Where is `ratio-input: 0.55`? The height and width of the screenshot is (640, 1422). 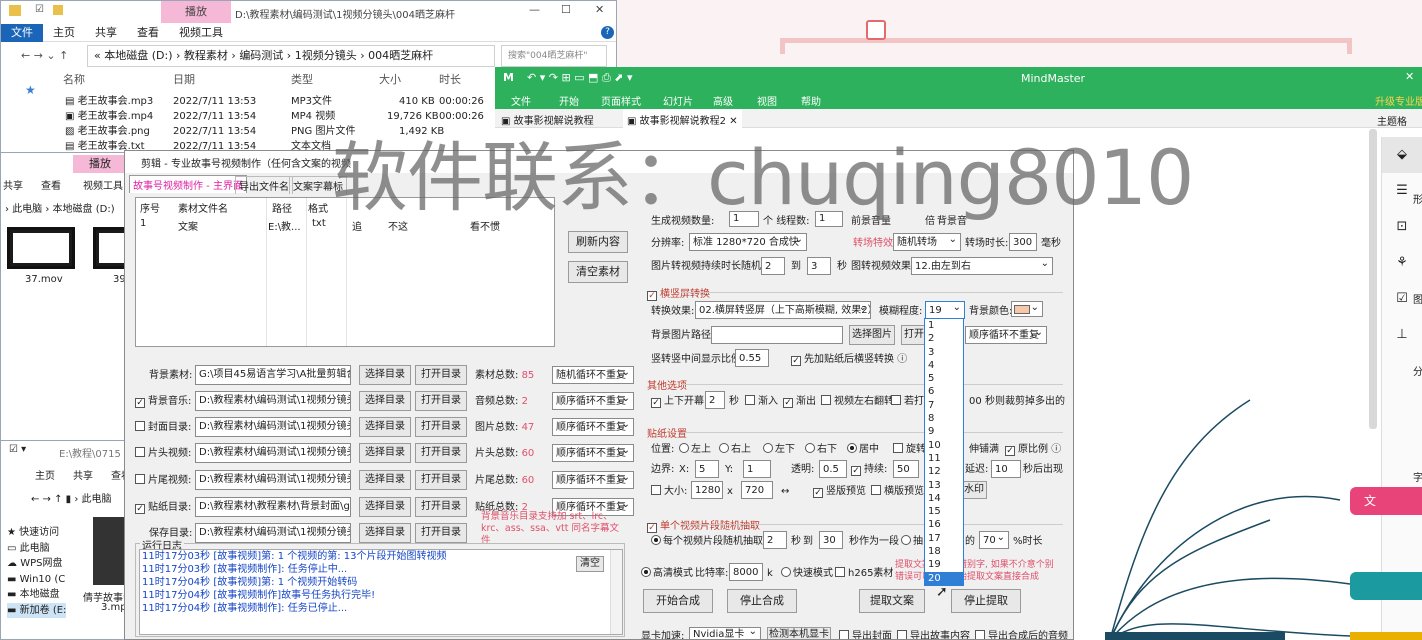 ratio-input: 0.55 is located at coordinates (752, 358).